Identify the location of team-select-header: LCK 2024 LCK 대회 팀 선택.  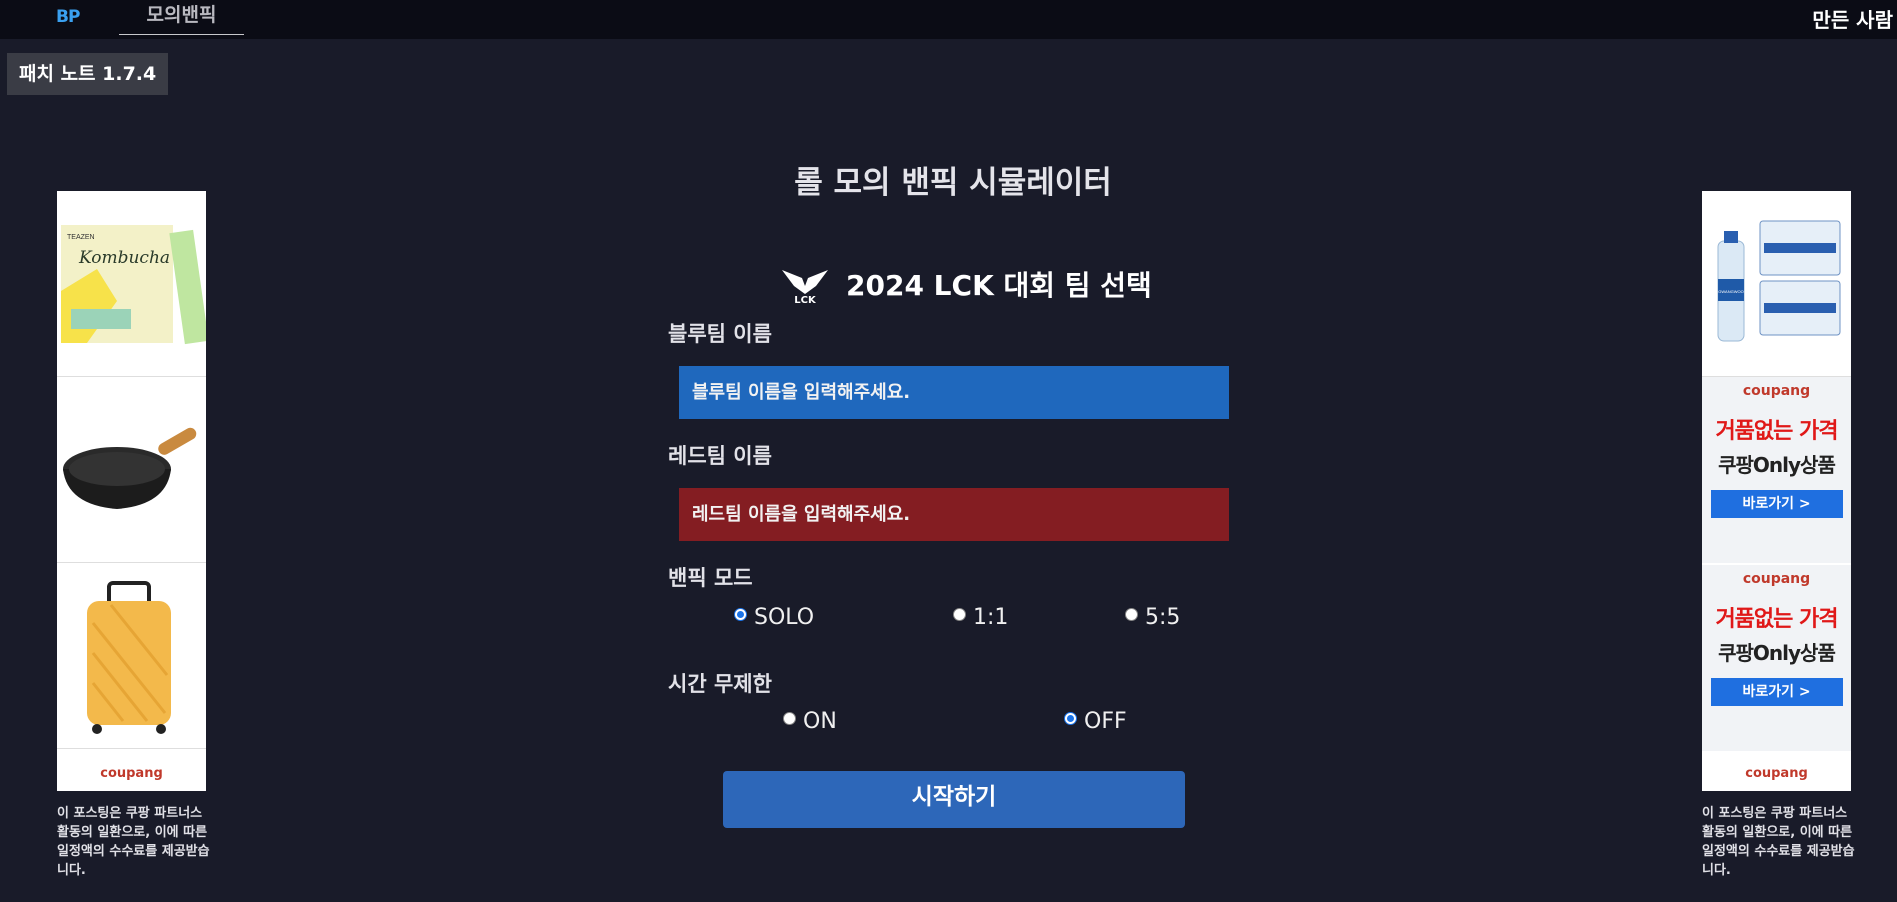
(966, 284).